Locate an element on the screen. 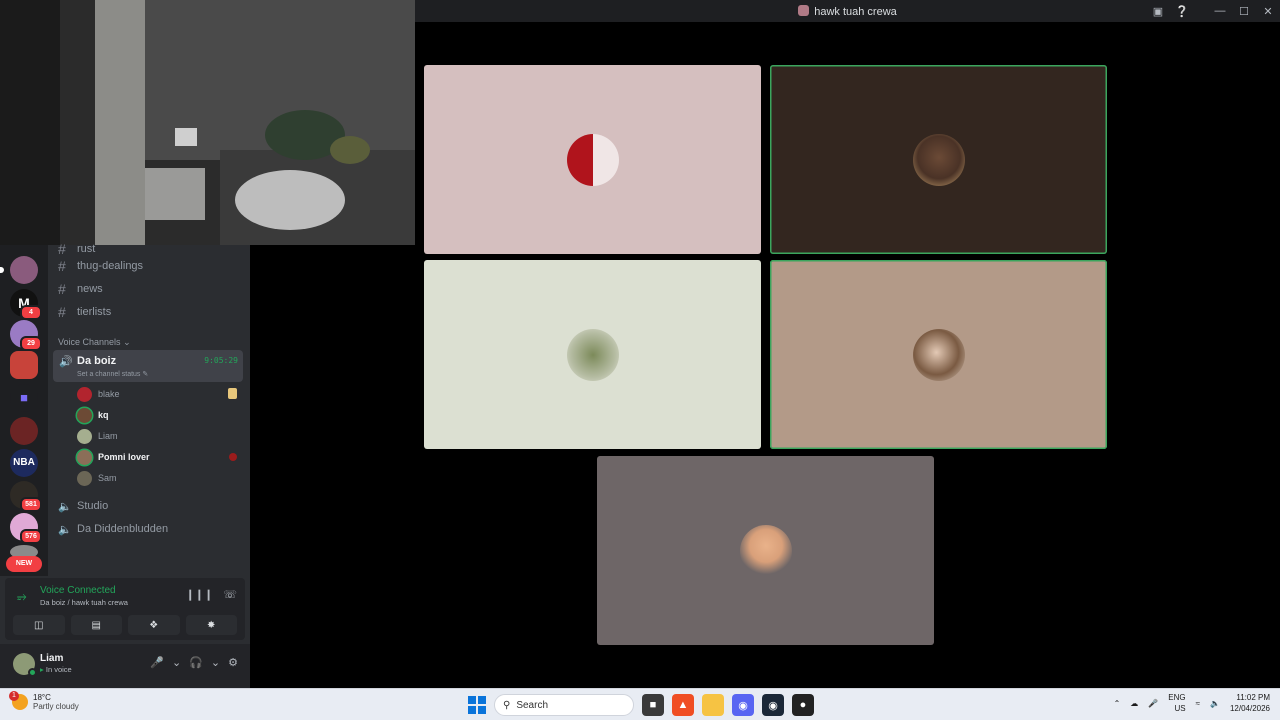 This screenshot has height=720, width=1280. camera-toggle-button: ◫ is located at coordinates (39, 625).